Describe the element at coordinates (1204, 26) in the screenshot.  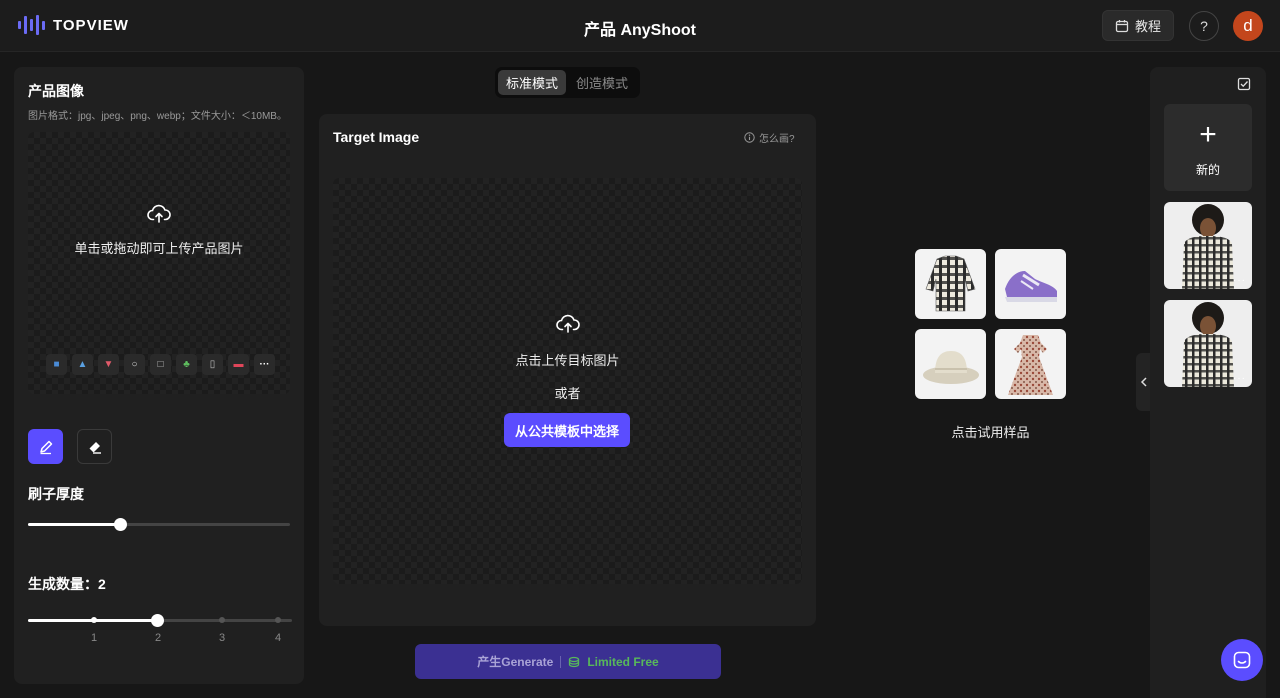
I see `help-button: ?` at that location.